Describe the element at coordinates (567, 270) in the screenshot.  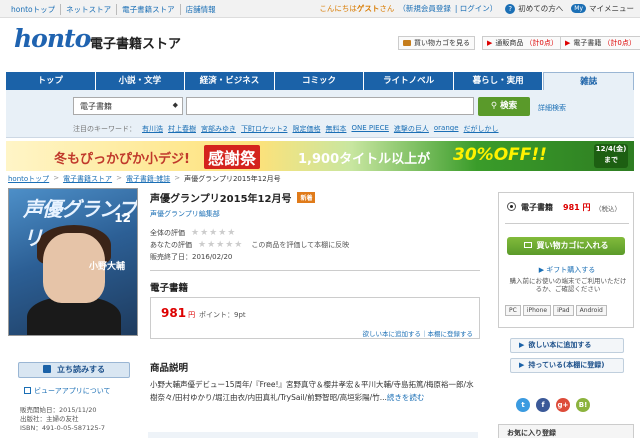
I see `gift-purchase-link: ▶ ギフト購入する` at that location.